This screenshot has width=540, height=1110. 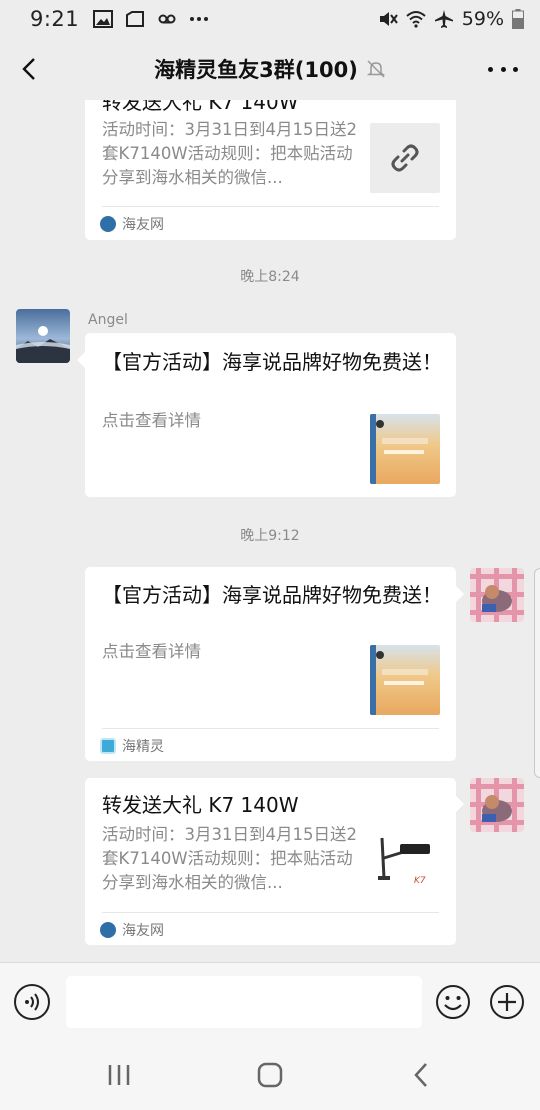 What do you see at coordinates (31, 69) in the screenshot?
I see `back-icon` at bounding box center [31, 69].